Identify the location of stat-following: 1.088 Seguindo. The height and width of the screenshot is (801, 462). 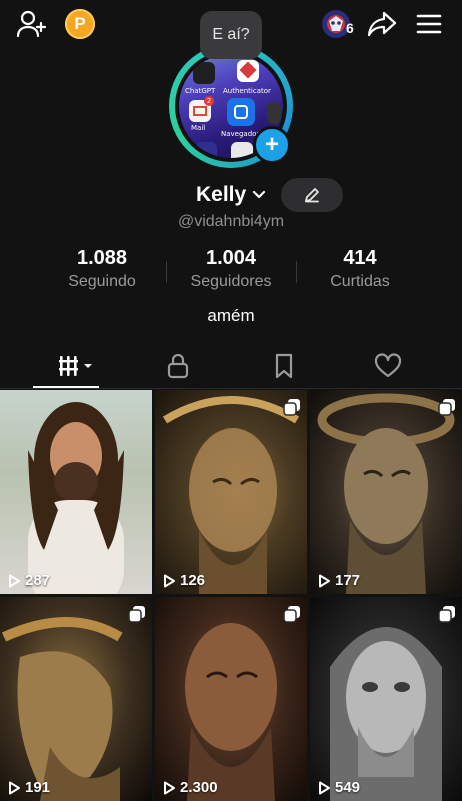
(102, 269).